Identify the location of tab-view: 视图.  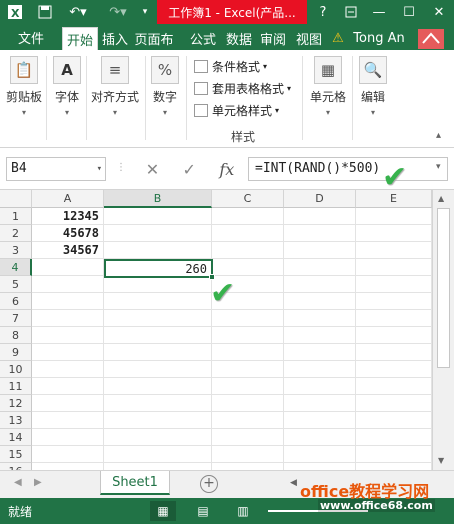
(309, 38).